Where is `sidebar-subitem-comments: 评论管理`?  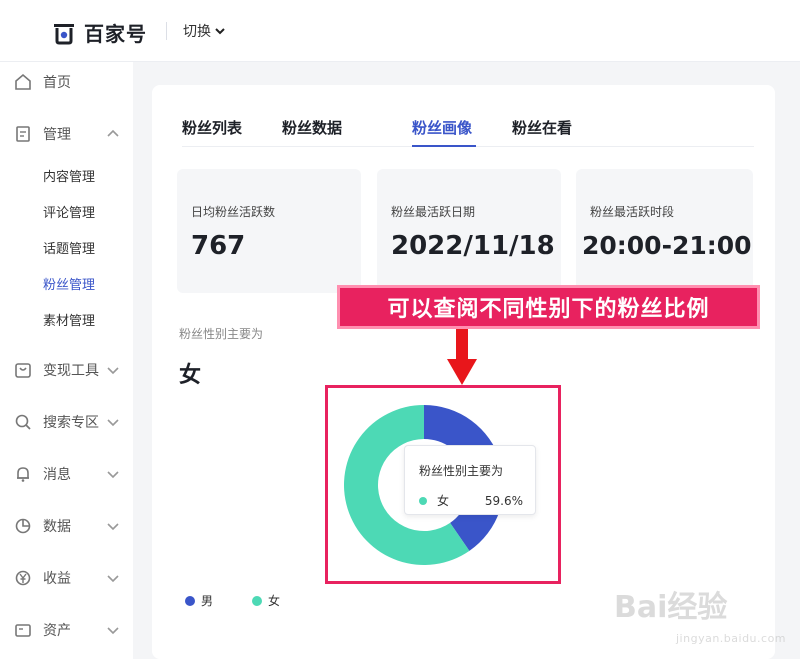 sidebar-subitem-comments: 评论管理 is located at coordinates (69, 211).